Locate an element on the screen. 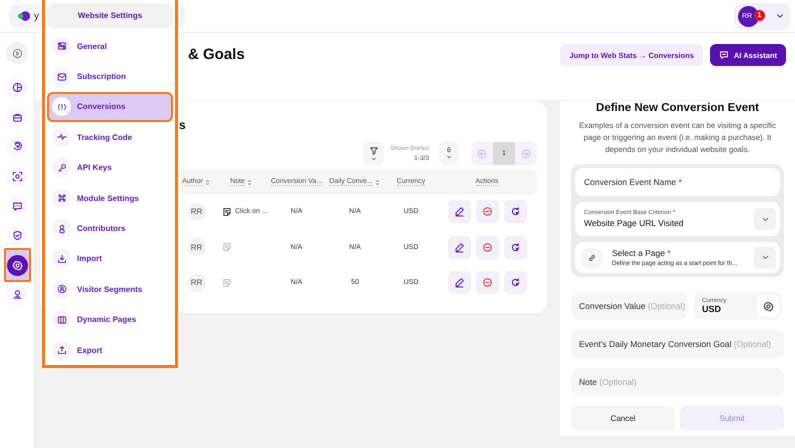 The height and width of the screenshot is (448, 795). menu-item: Subscription is located at coordinates (110, 76).